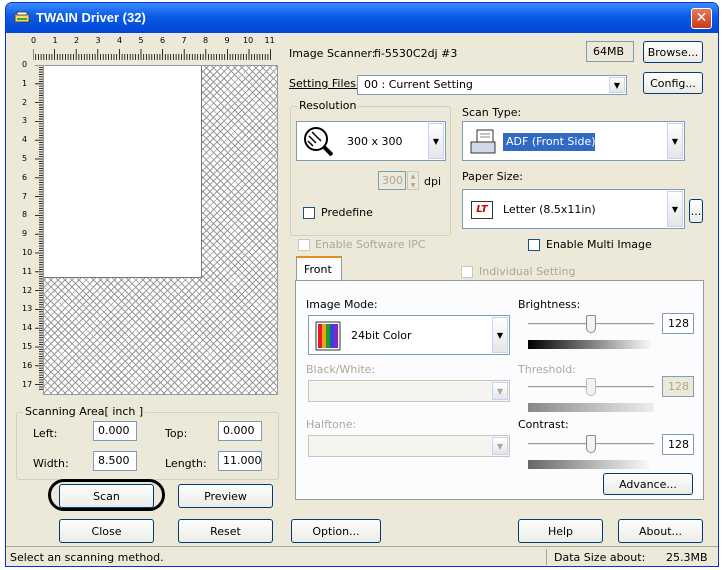 This screenshot has height=570, width=723. I want to click on resolution-spinner: ▲ ▼, so click(413, 180).